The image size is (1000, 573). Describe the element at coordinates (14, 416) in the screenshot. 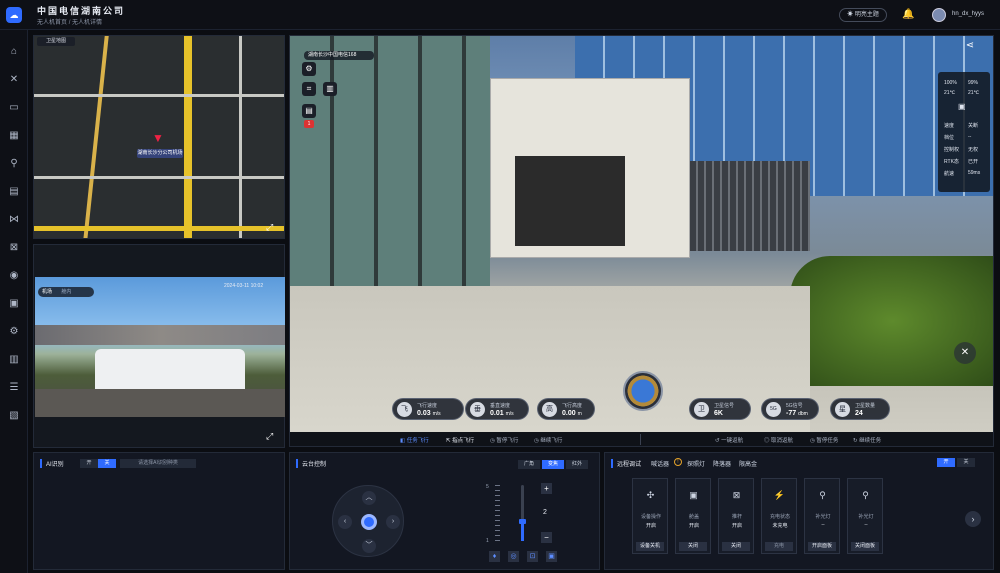

I see `layout-icon: ▧` at that location.